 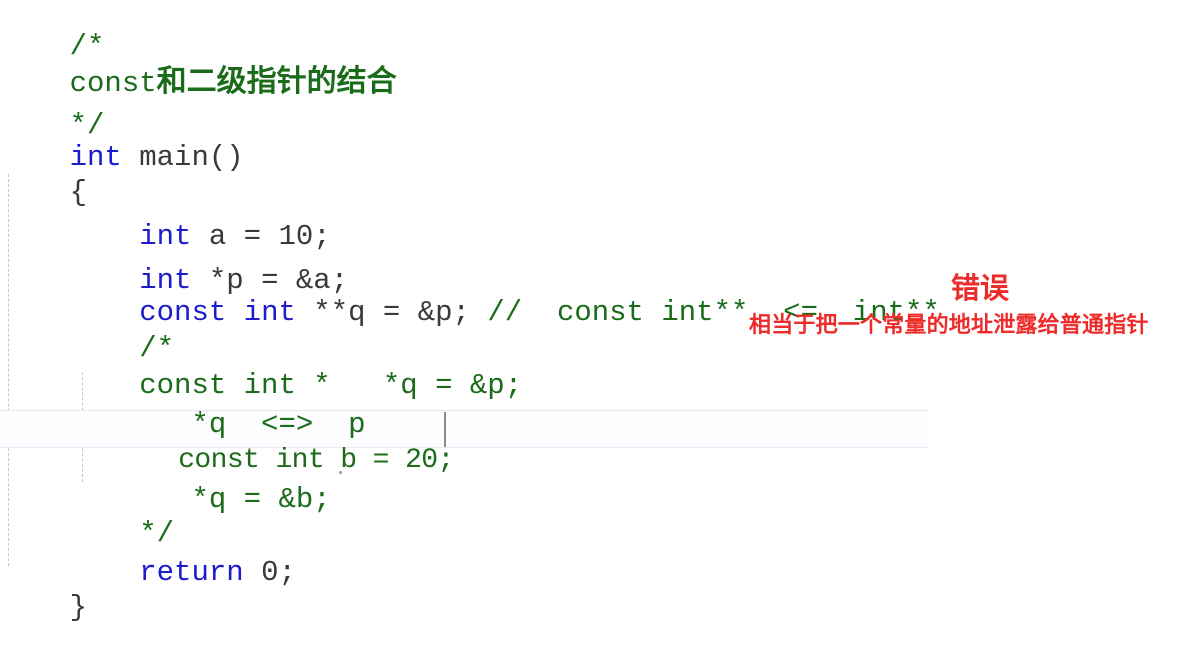 I want to click on brace-close: }, so click(x=78, y=607).